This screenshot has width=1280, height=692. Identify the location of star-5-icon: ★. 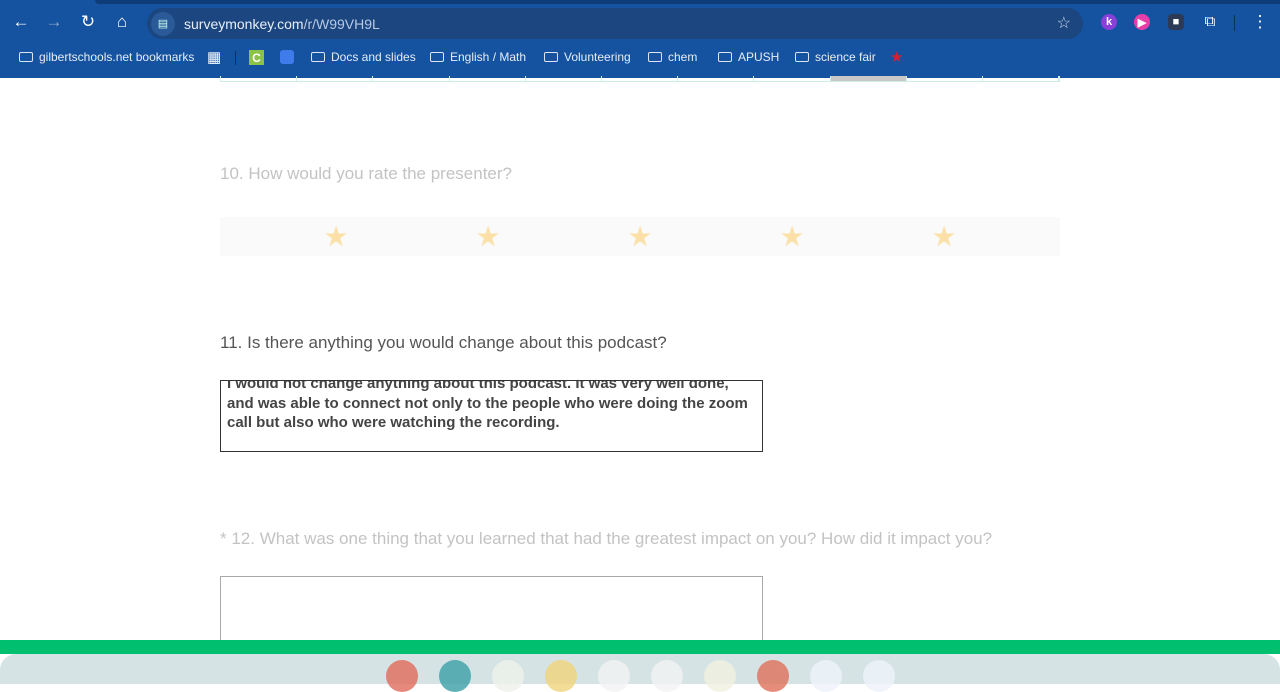
(943, 236).